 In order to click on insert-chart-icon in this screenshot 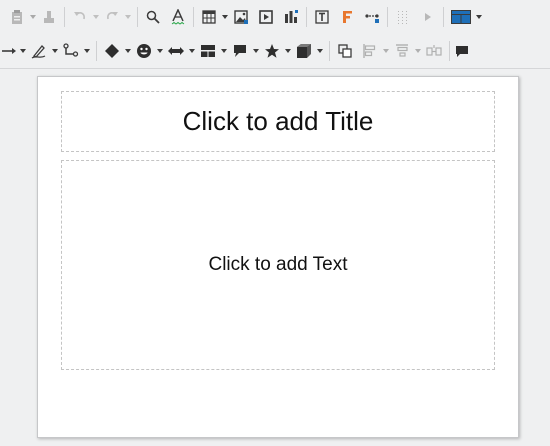, I will do `click(291, 17)`.